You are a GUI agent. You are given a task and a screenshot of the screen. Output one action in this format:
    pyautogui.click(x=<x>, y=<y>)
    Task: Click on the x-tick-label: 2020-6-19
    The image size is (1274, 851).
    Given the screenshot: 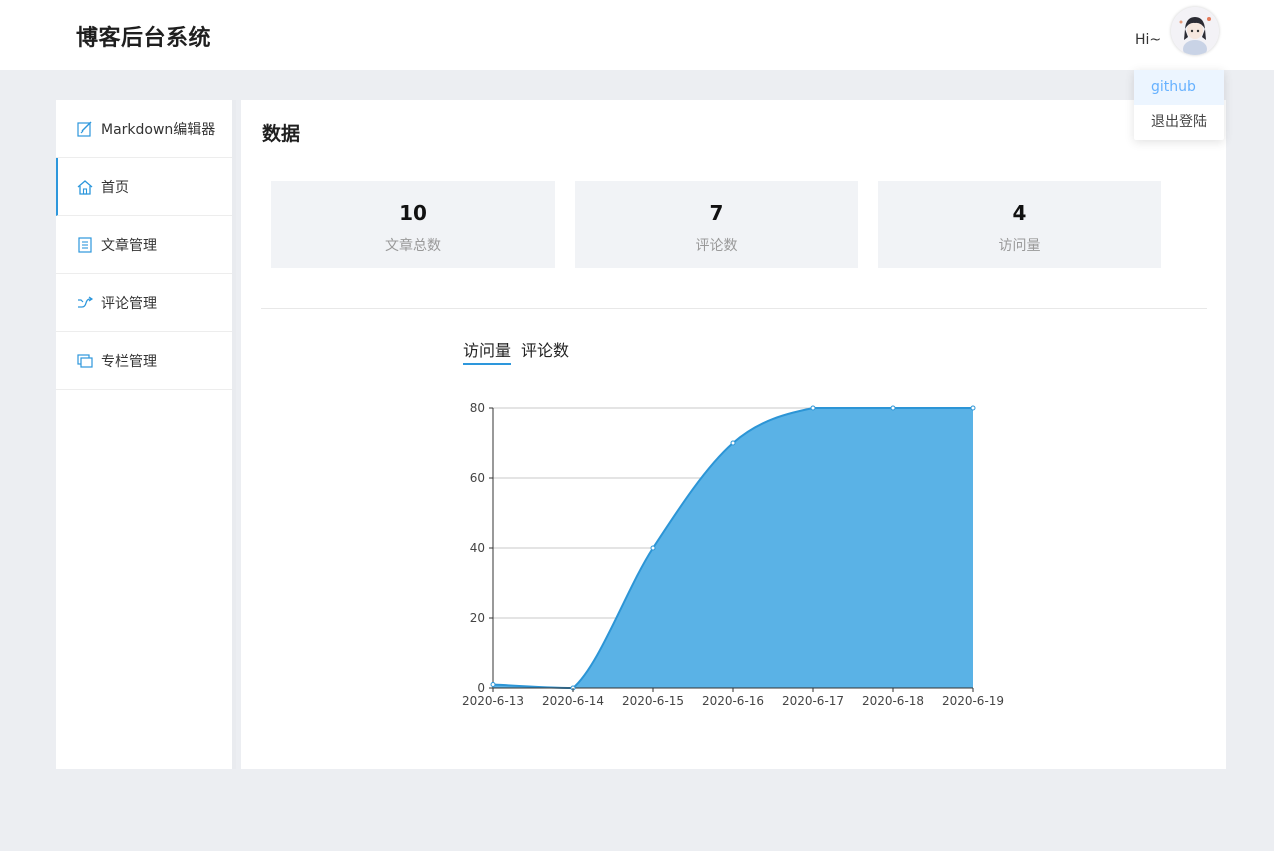 What is the action you would take?
    pyautogui.click(x=973, y=701)
    